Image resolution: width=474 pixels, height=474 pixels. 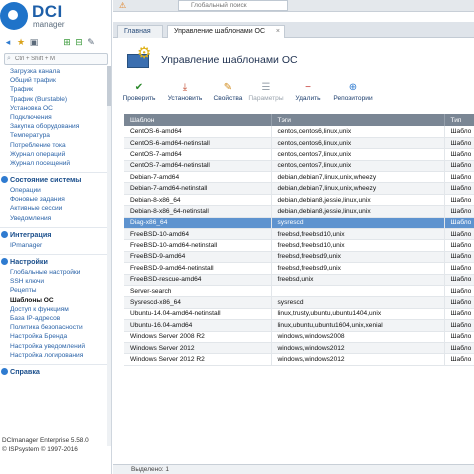 I want to click on sidebar-item: Журнал посещений, so click(x=54, y=163).